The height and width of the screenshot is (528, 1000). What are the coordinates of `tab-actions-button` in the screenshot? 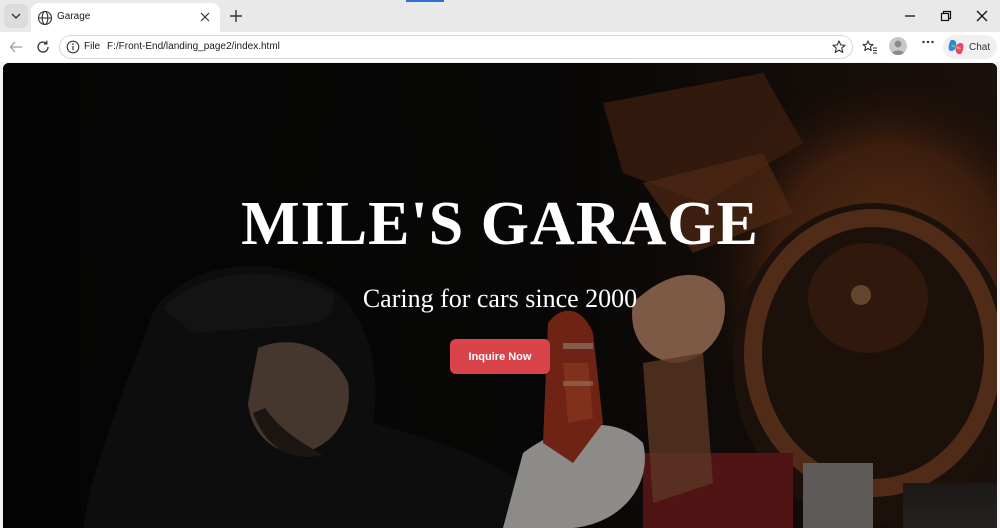 It's located at (16, 16).